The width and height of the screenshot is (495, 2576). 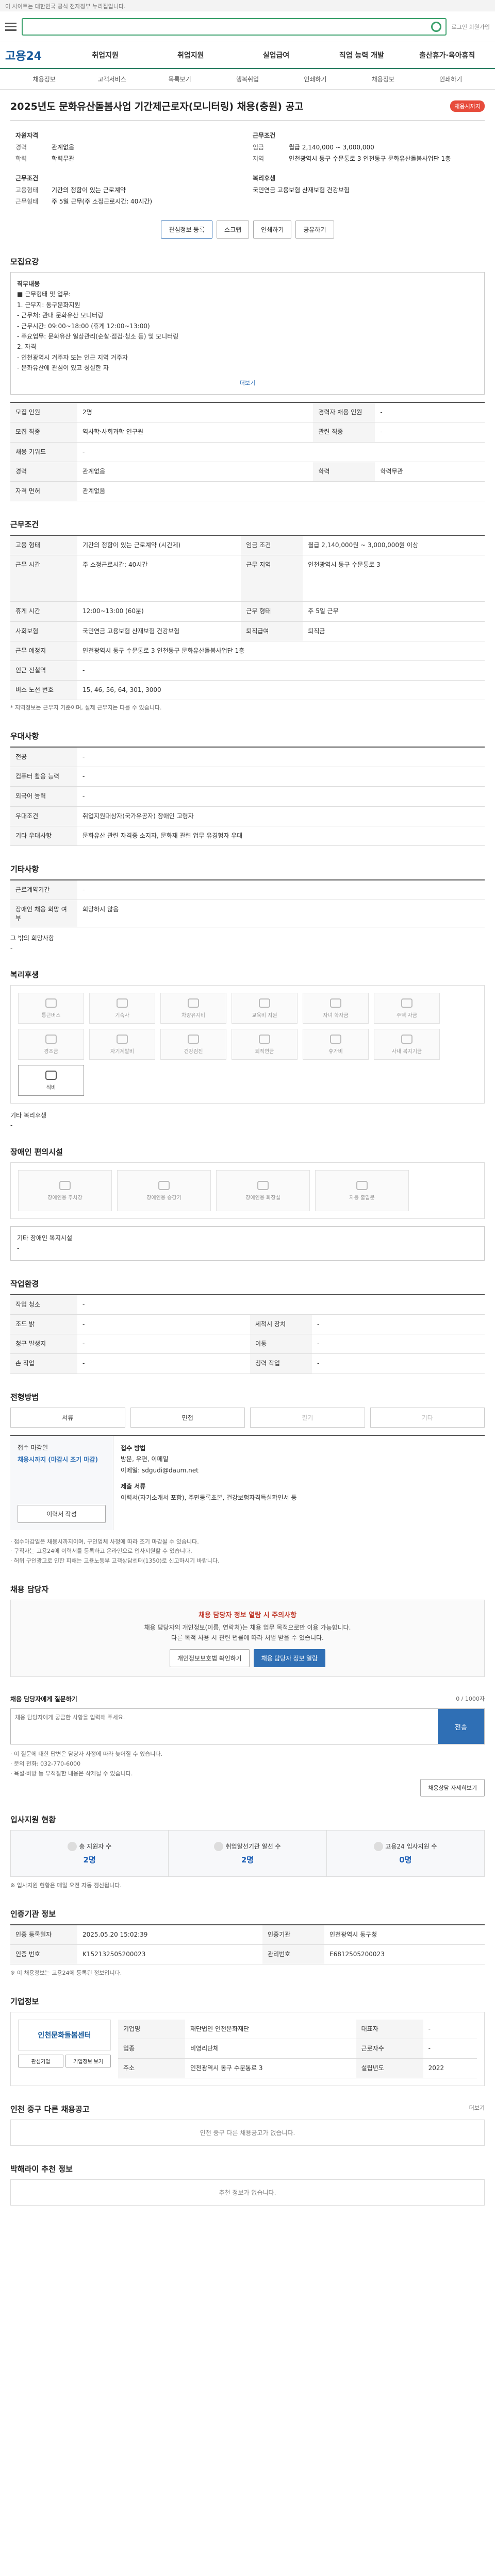 I want to click on row-key: 퇴직급여, so click(x=272, y=631).